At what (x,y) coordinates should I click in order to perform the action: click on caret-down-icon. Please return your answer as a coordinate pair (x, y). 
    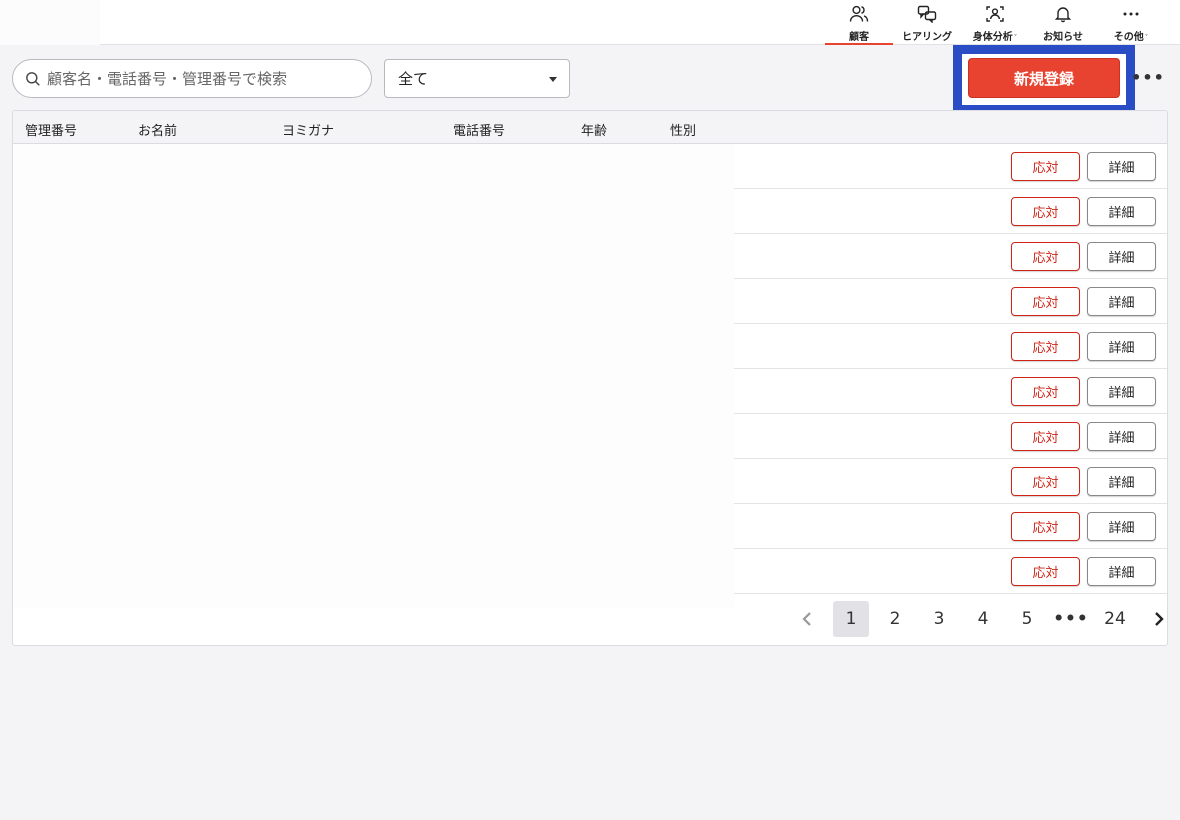
    Looking at the image, I should click on (553, 79).